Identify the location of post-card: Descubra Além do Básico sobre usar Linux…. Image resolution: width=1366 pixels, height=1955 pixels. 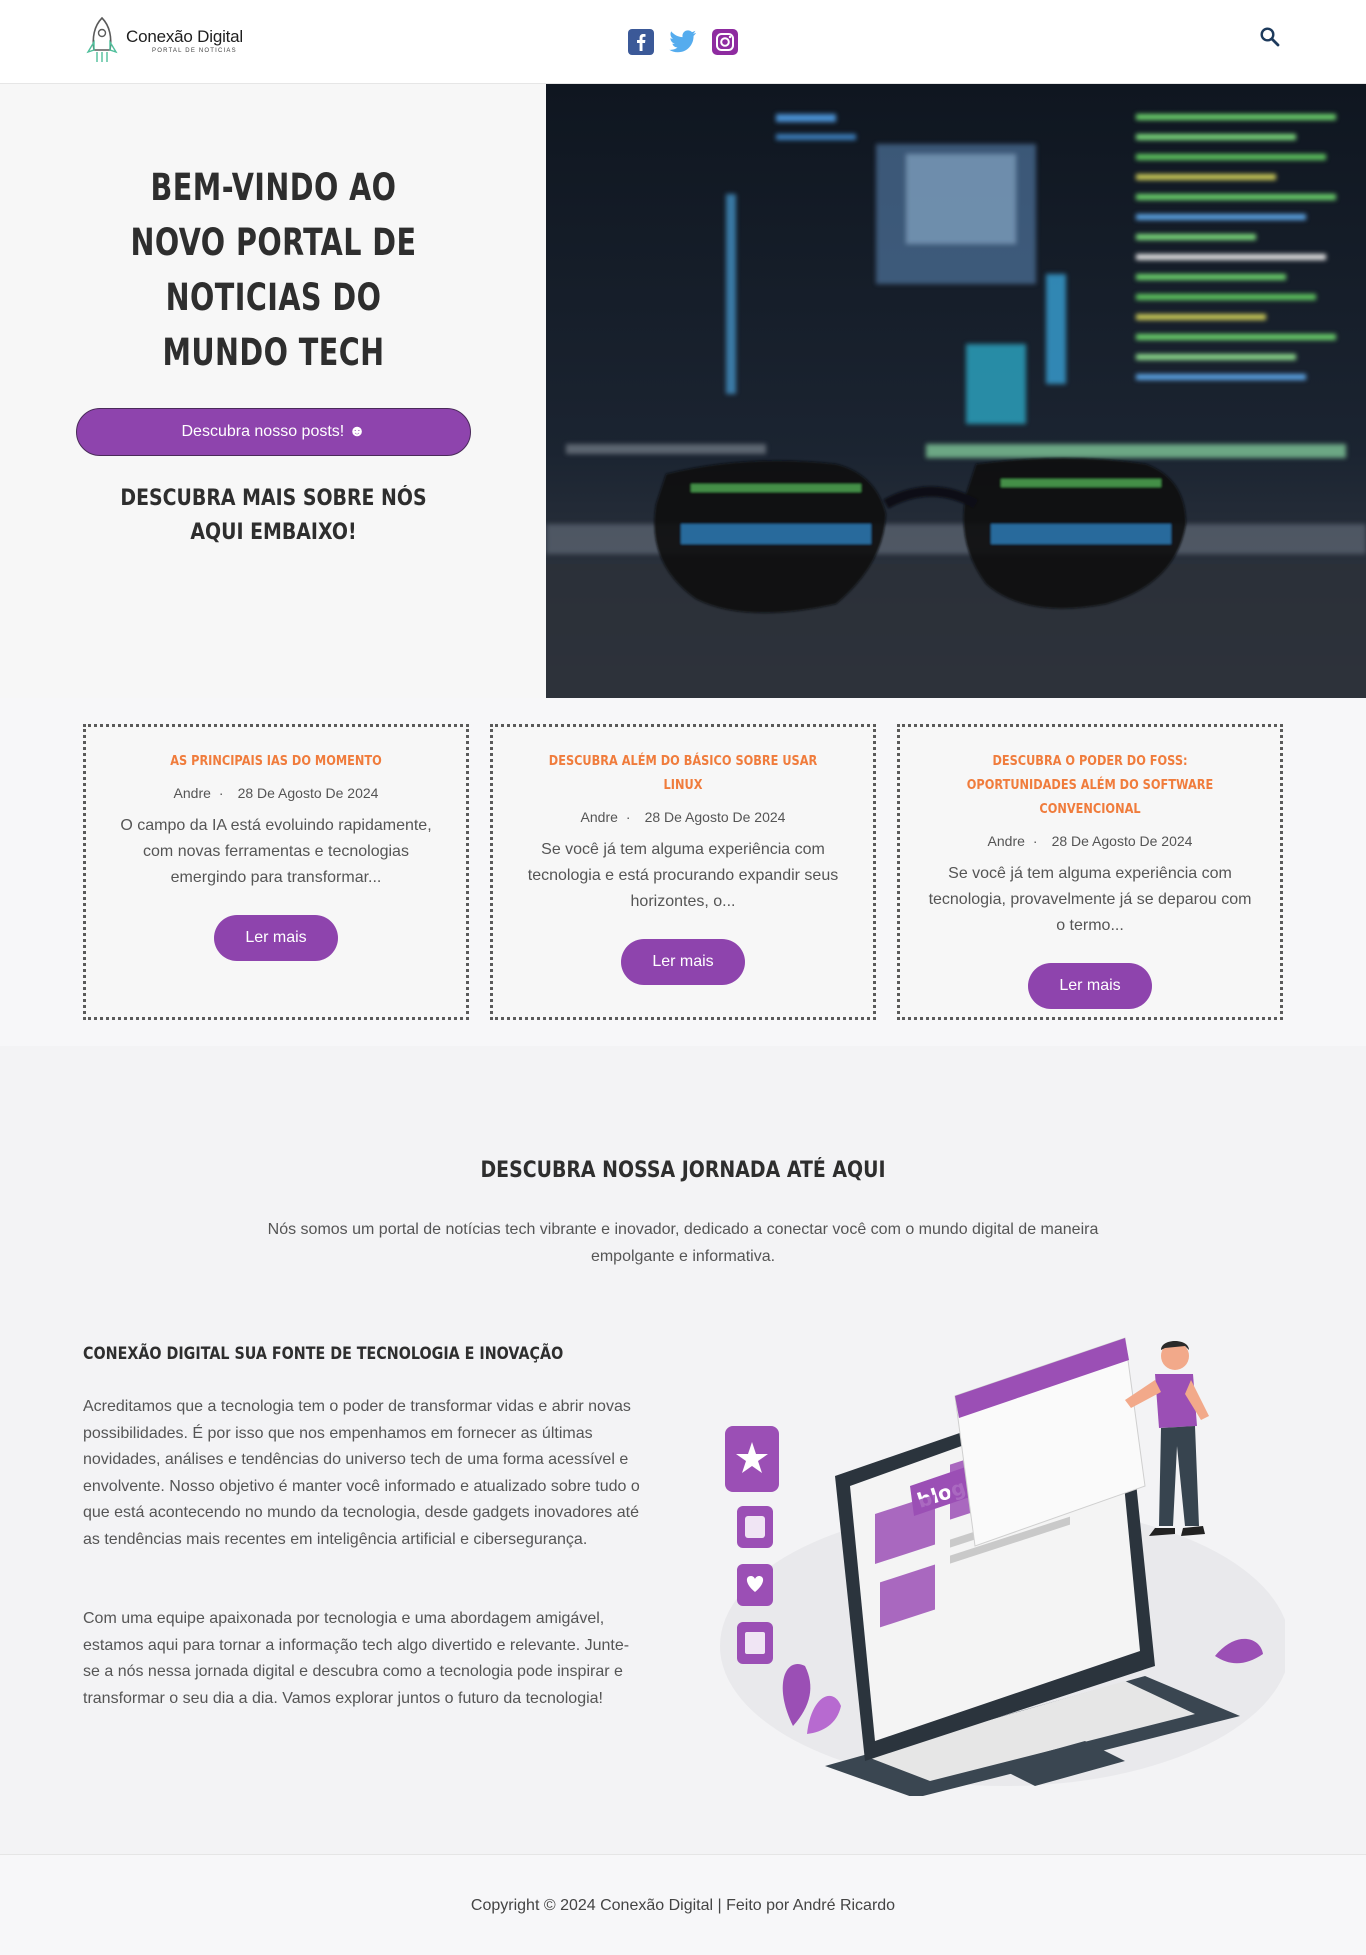
(683, 872).